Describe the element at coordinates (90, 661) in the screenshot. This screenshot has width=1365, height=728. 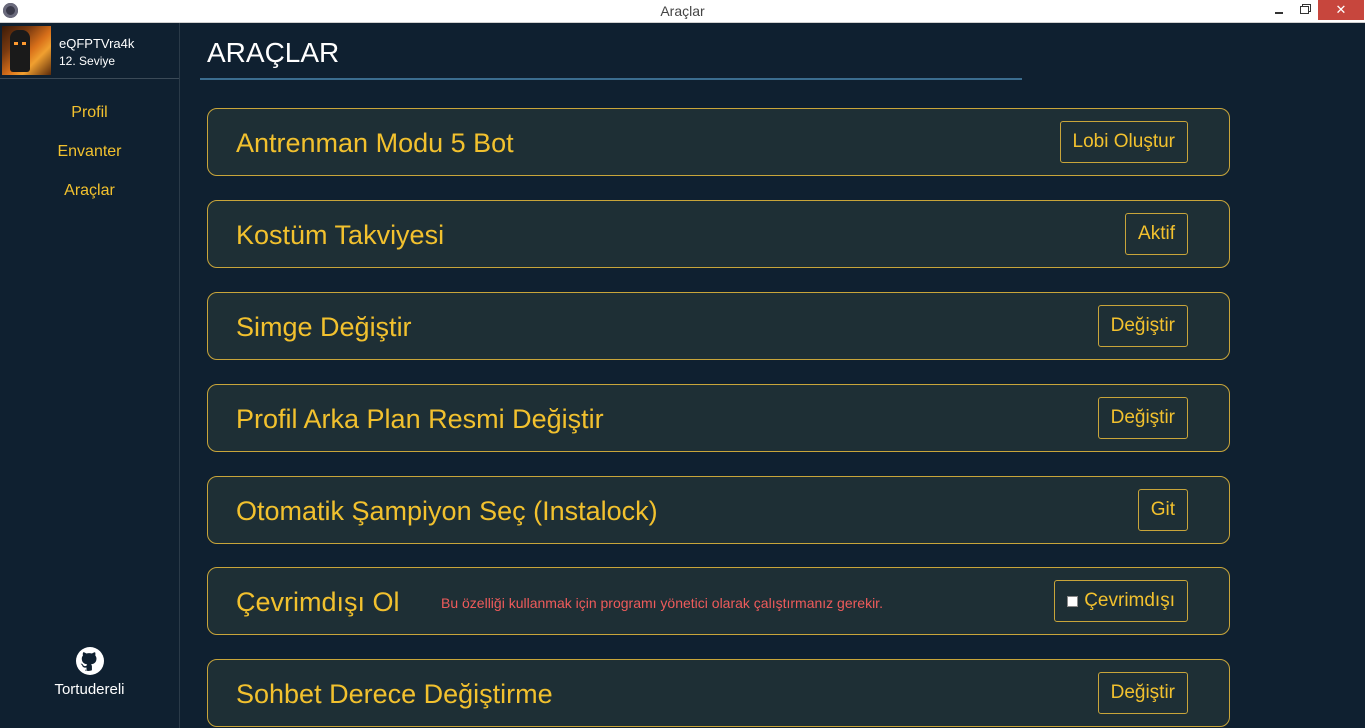
I see `github-icon` at that location.